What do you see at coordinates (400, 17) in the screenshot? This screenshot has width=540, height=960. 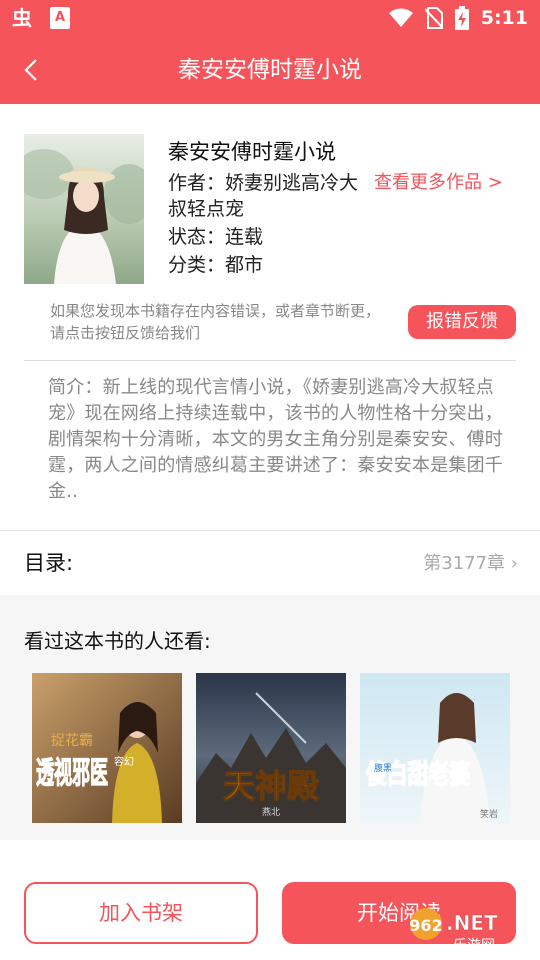 I see `wifi-icon` at bounding box center [400, 17].